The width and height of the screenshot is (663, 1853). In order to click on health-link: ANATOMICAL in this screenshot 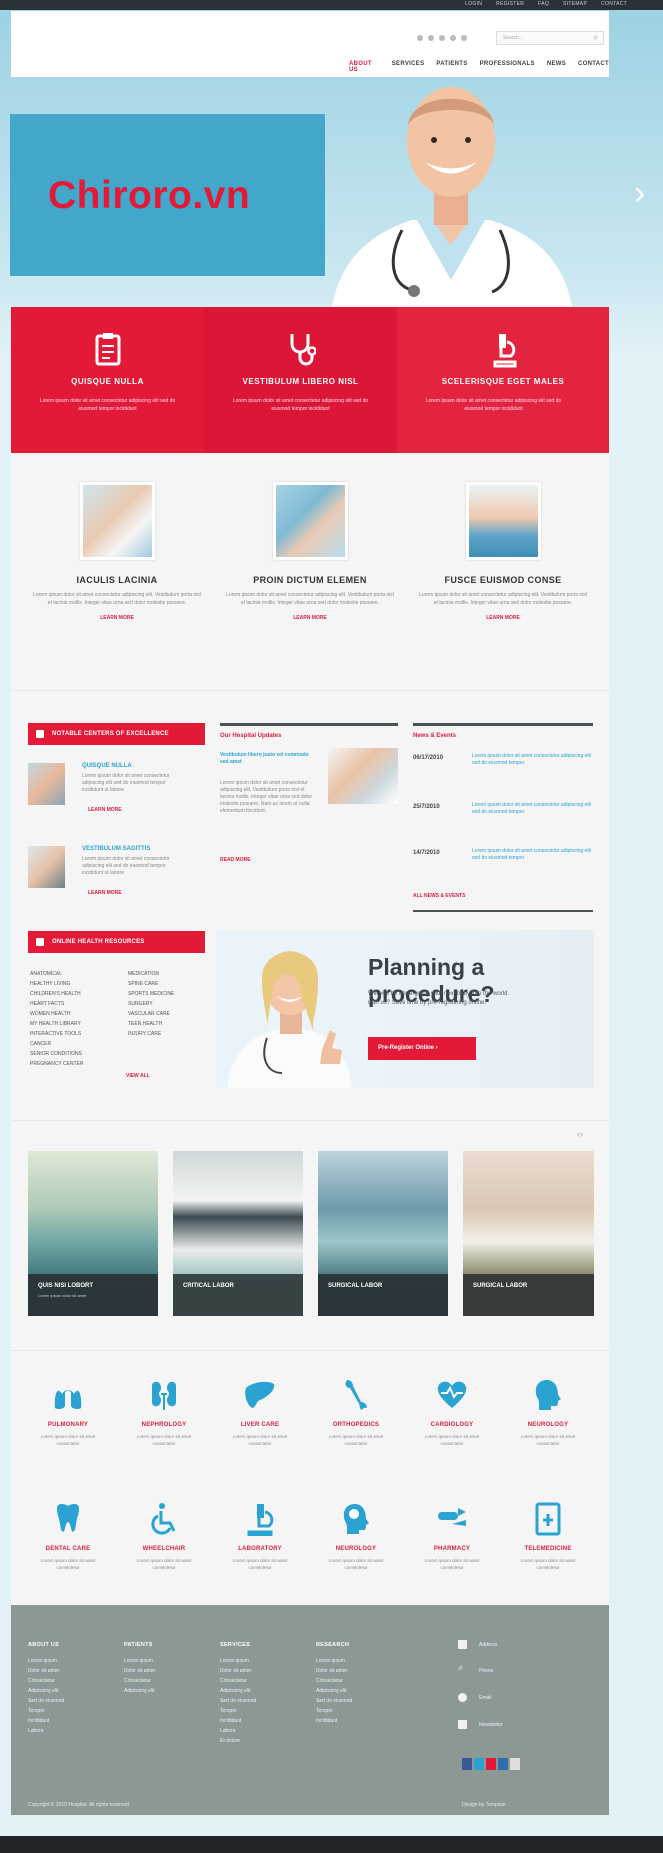, I will do `click(57, 974)`.